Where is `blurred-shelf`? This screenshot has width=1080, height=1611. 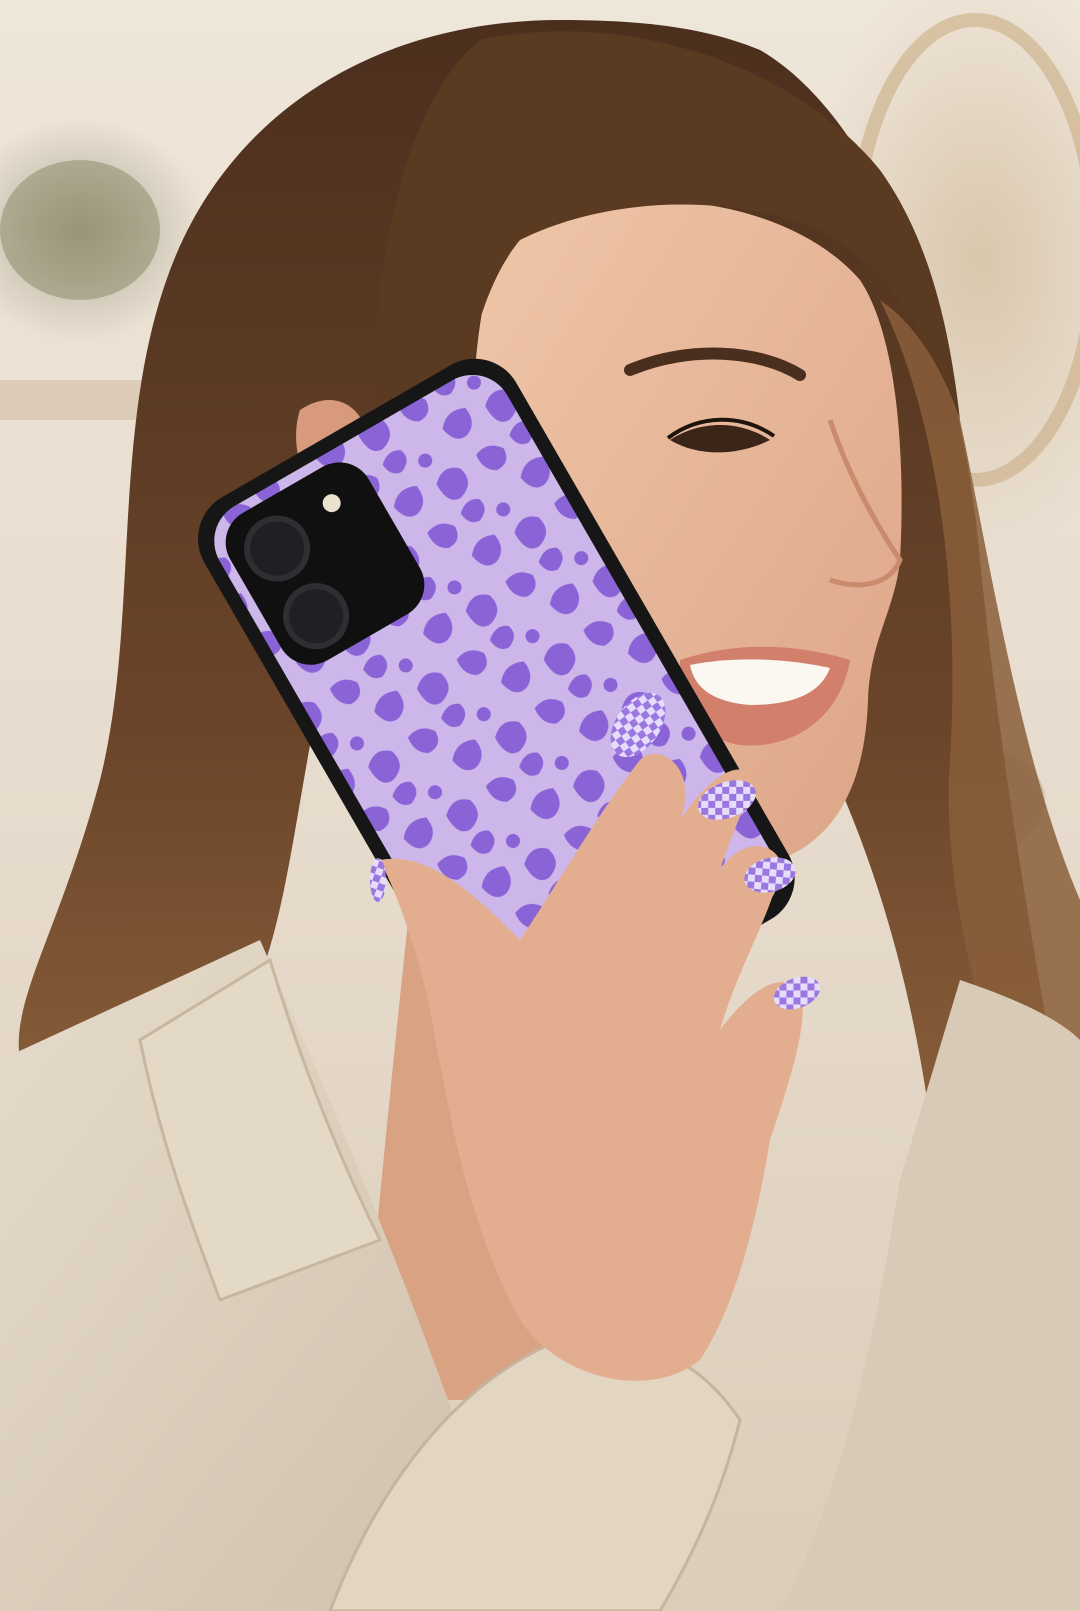
blurred-shelf is located at coordinates (75, 400).